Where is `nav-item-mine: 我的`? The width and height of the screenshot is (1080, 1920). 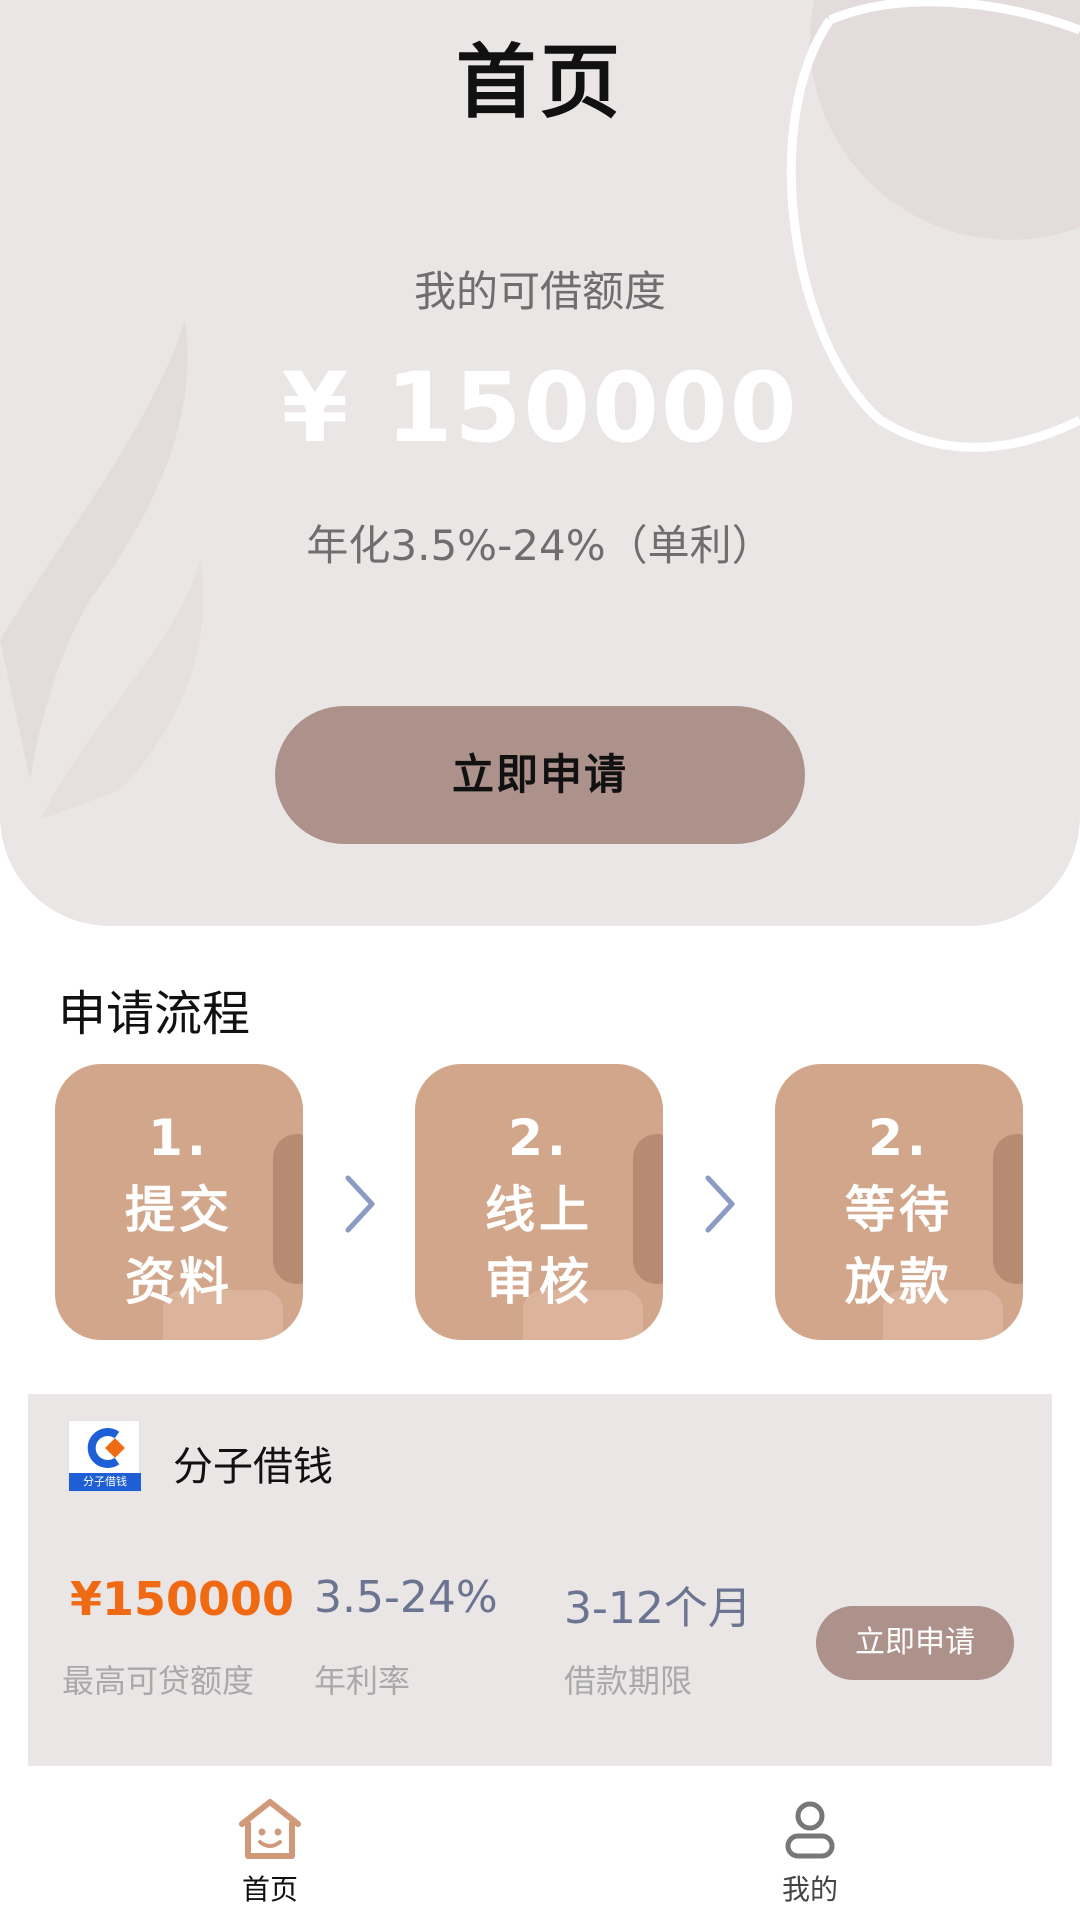 nav-item-mine: 我的 is located at coordinates (810, 1852).